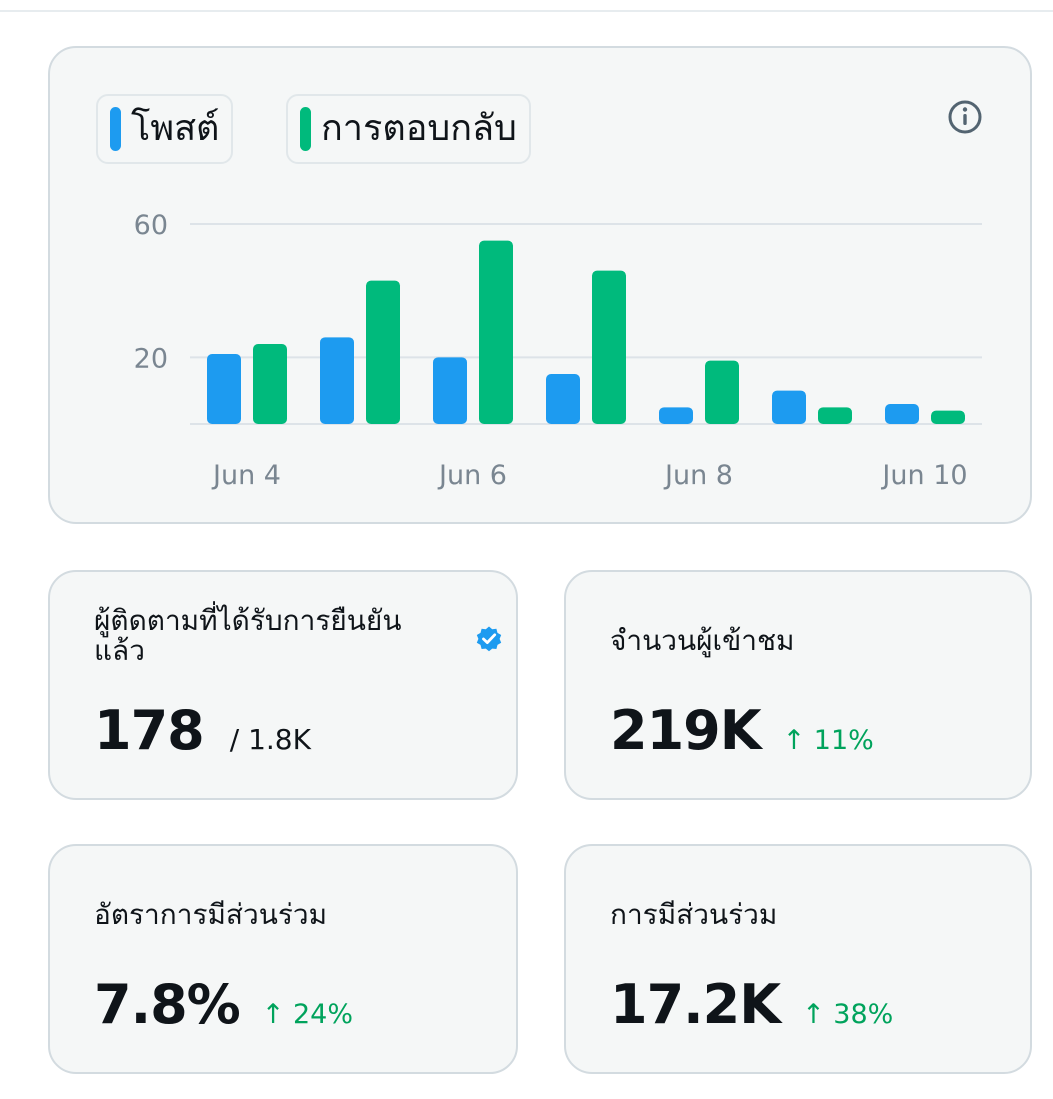 The height and width of the screenshot is (1099, 1053). I want to click on x-tick-label: Jun 4, so click(246, 475).